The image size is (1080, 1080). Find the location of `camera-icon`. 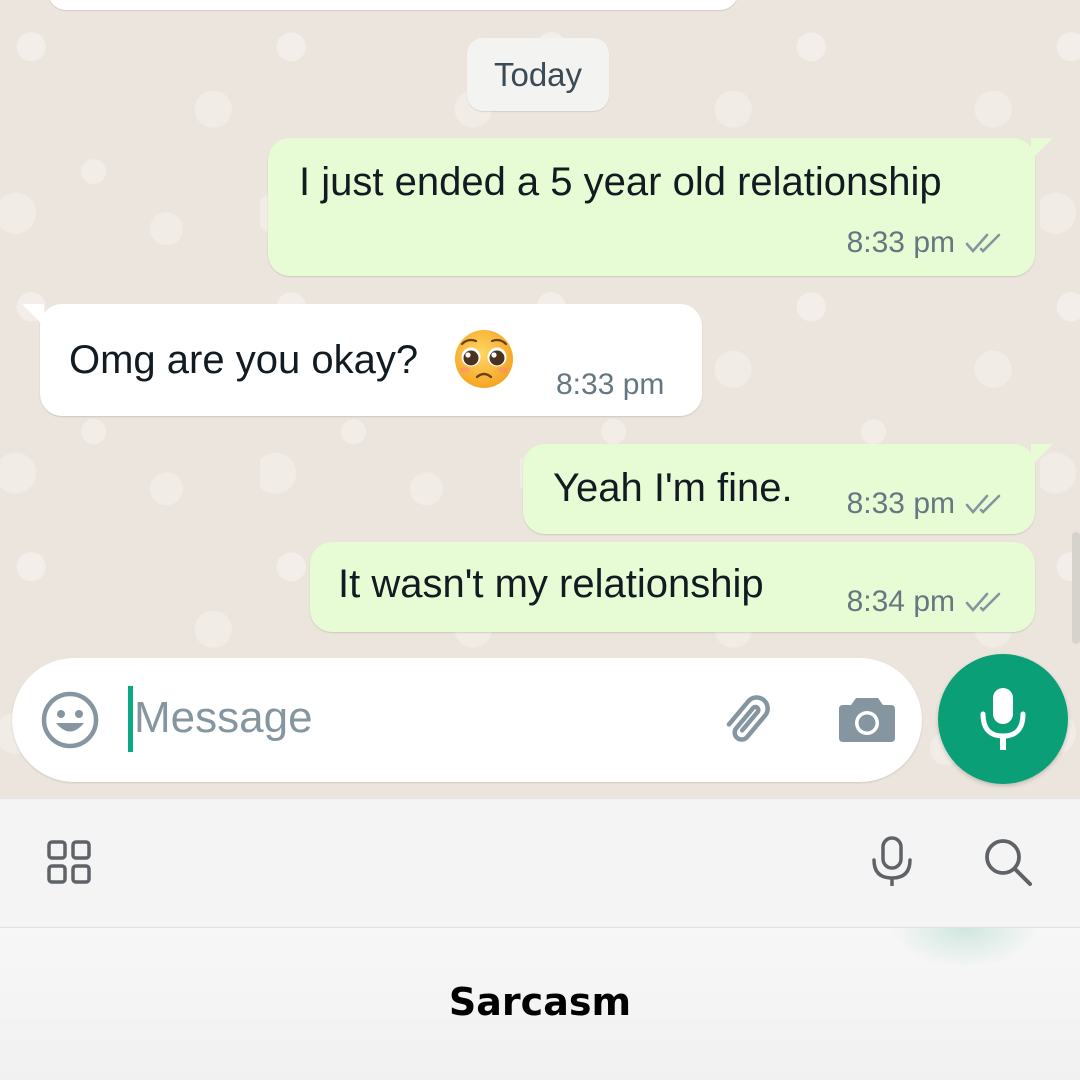

camera-icon is located at coordinates (867, 718).